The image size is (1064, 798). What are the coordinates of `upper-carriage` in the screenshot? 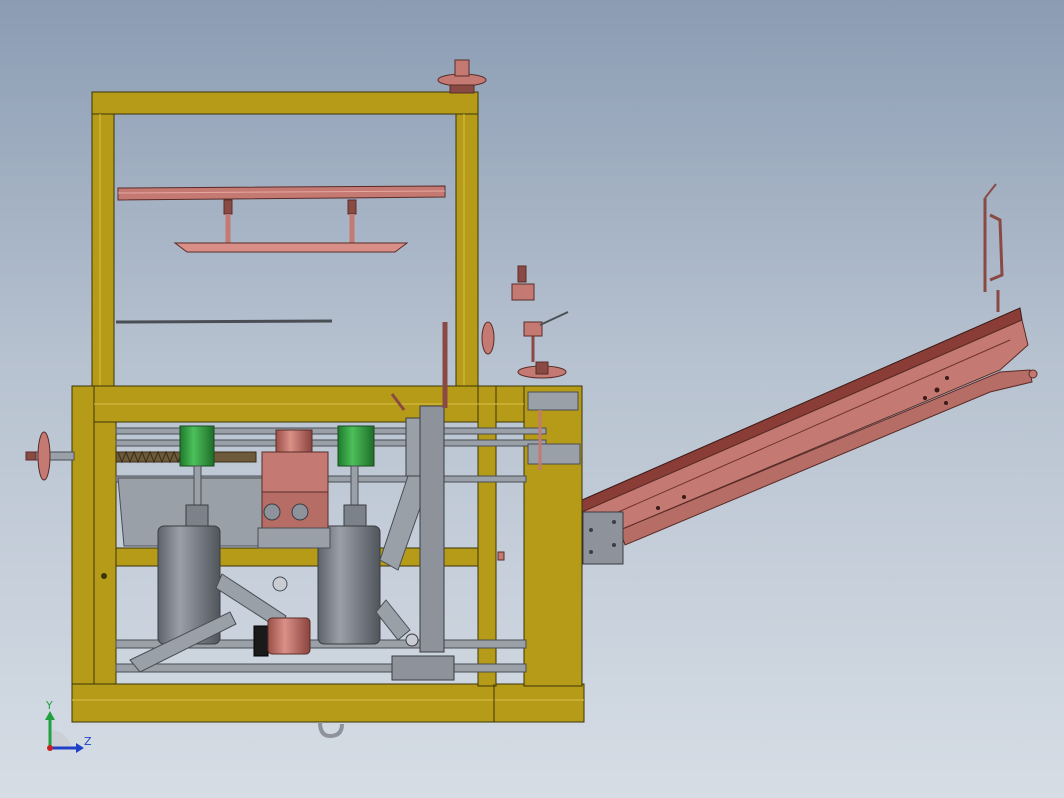 It's located at (281, 219).